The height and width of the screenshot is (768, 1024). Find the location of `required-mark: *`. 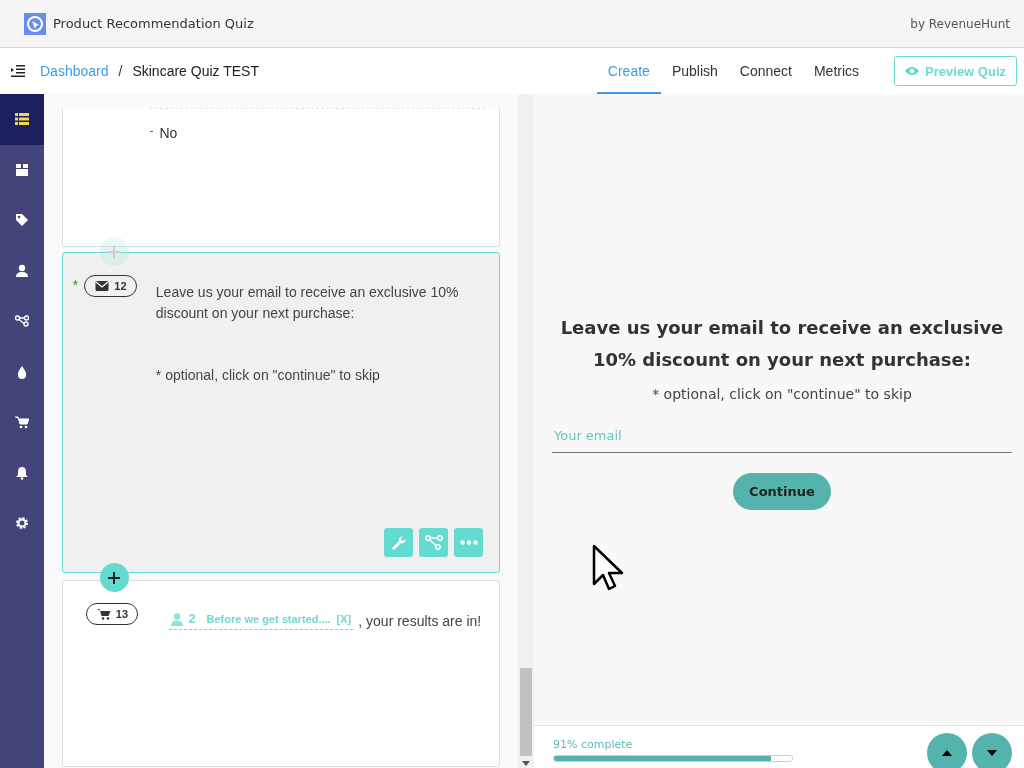

required-mark: * is located at coordinates (75, 285).